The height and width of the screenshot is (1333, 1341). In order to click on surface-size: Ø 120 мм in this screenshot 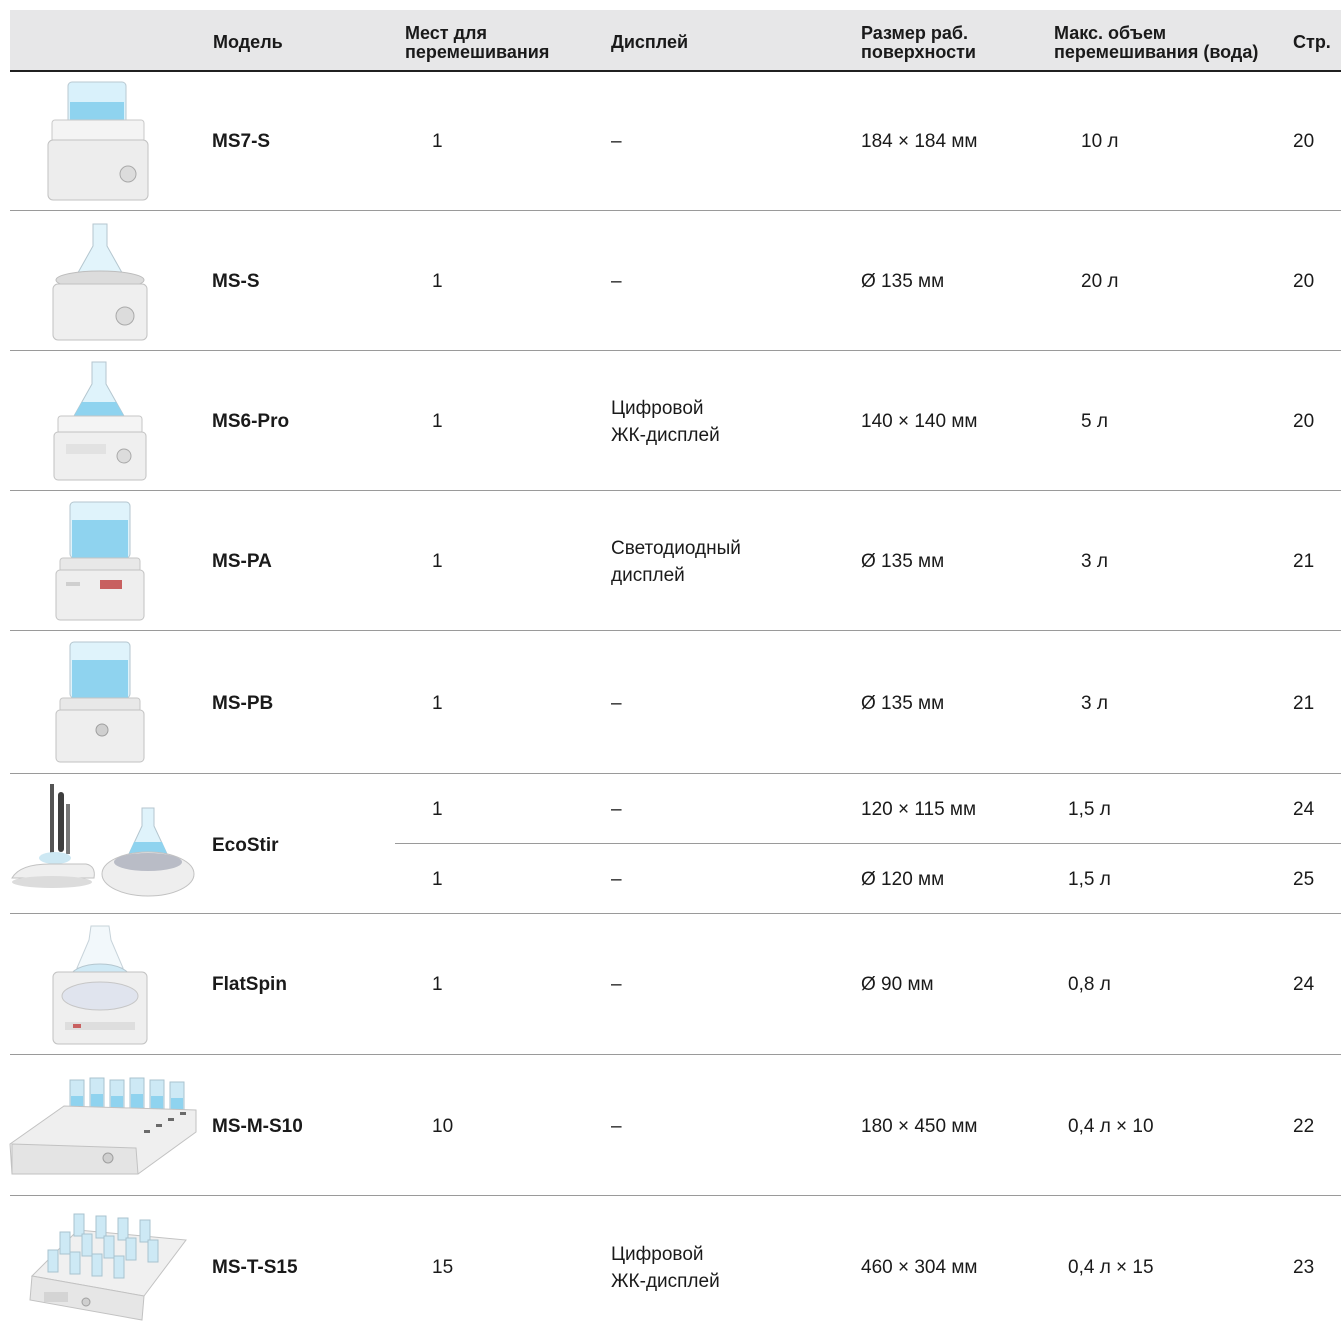, I will do `click(903, 879)`.